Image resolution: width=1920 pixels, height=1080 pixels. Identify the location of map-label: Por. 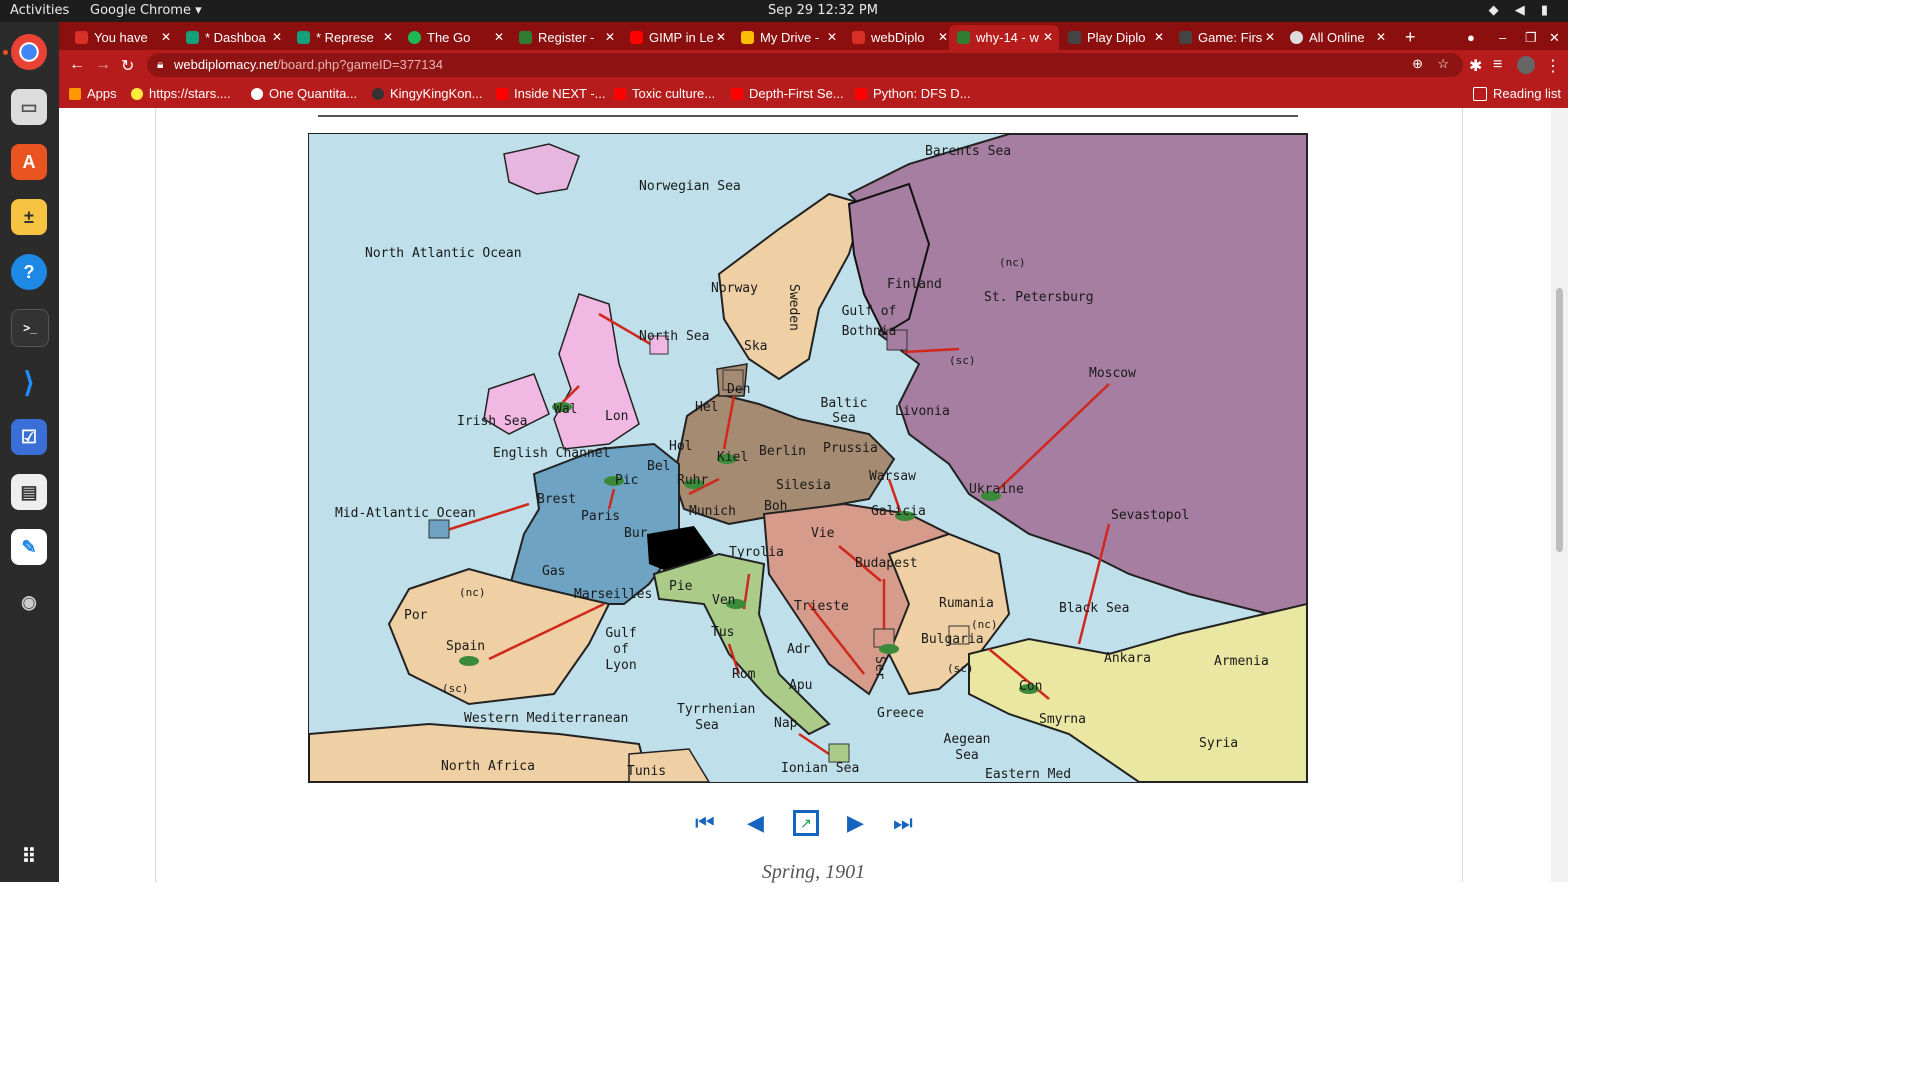
(416, 615).